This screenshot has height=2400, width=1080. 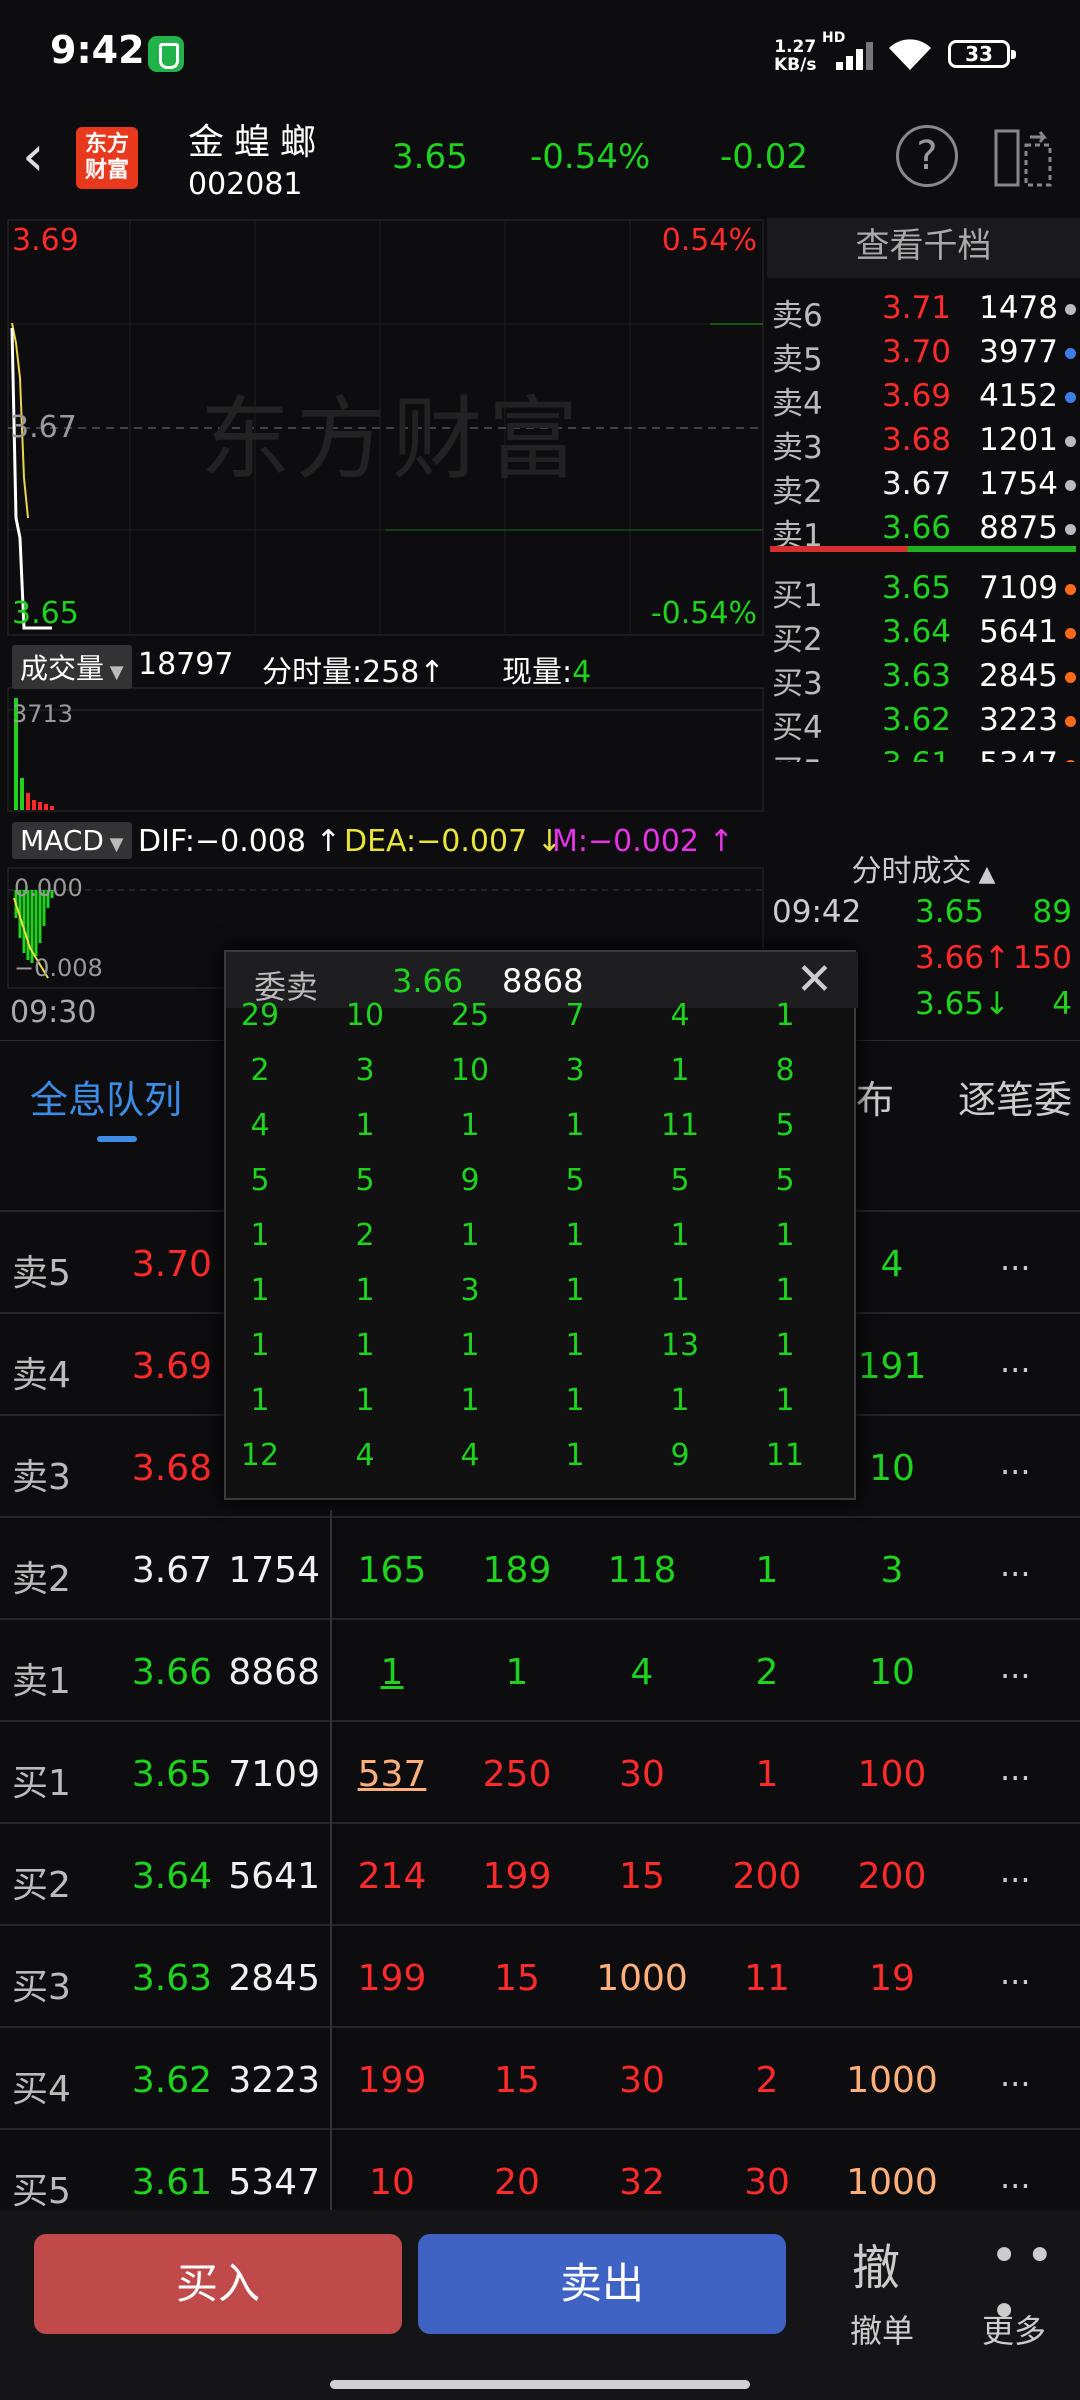 What do you see at coordinates (892, 1978) in the screenshot?
I see `queue-order-cell: 19` at bounding box center [892, 1978].